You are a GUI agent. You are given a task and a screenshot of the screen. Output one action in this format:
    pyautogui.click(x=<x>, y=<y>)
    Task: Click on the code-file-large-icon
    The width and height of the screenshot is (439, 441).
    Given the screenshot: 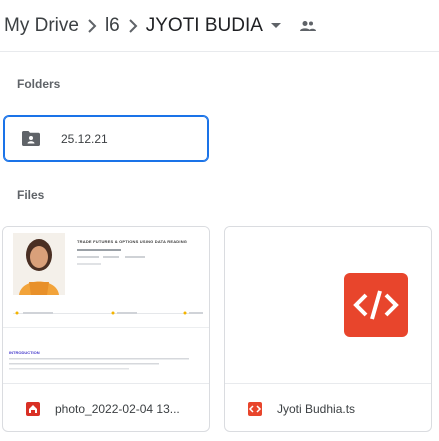 What is the action you would take?
    pyautogui.click(x=376, y=305)
    